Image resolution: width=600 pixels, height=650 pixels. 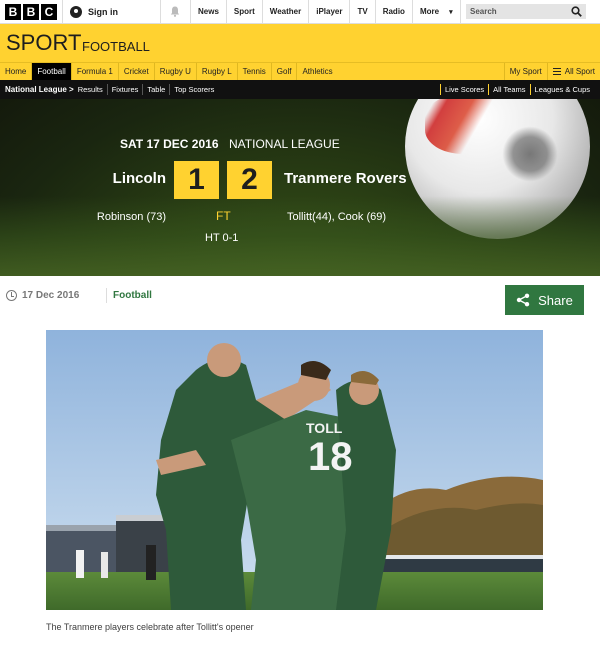 What do you see at coordinates (49, 11) in the screenshot?
I see `bbc-logo-letter: C` at bounding box center [49, 11].